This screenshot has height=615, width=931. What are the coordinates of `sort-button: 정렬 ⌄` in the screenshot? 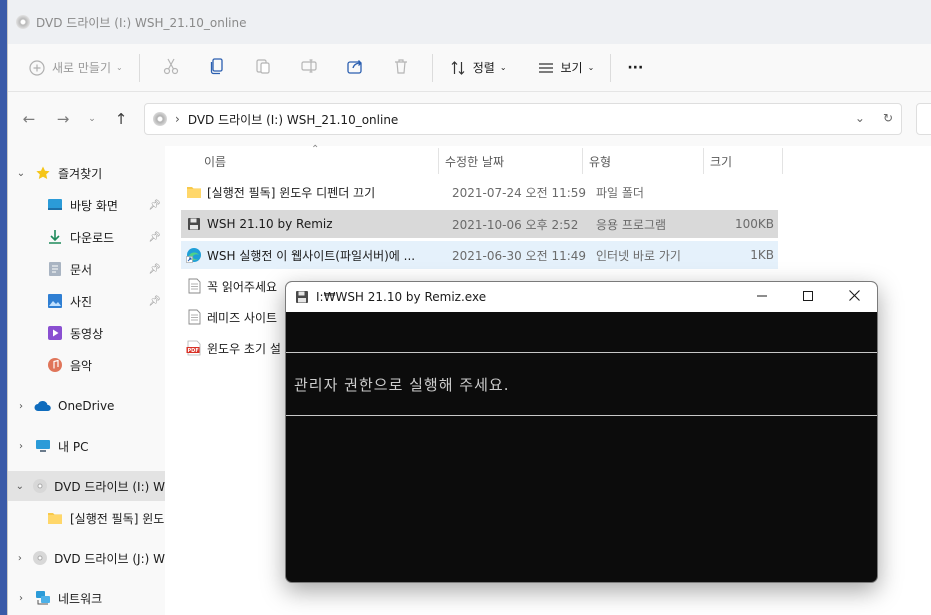 It's located at (478, 68).